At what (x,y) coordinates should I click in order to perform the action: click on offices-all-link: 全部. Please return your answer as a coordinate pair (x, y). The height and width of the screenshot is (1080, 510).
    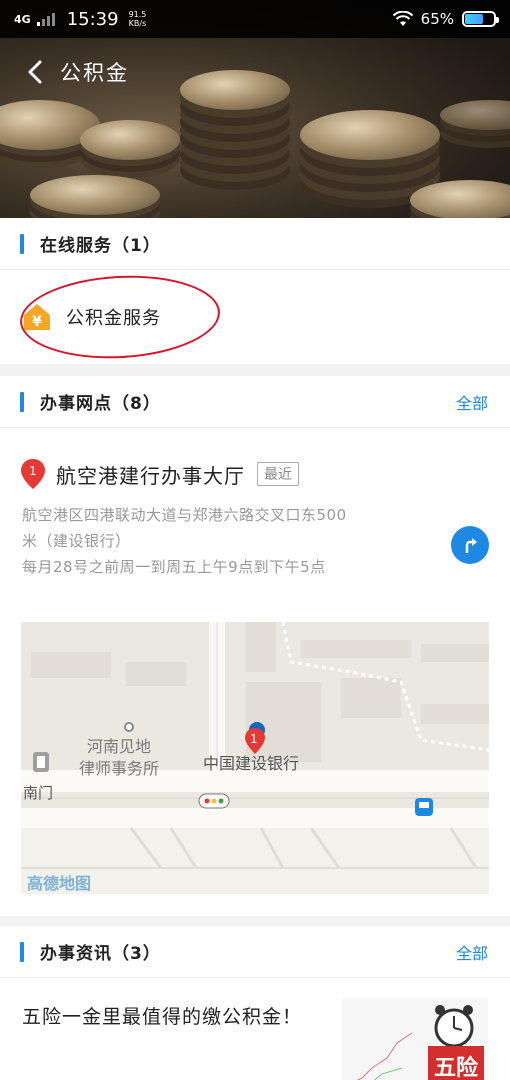
    Looking at the image, I should click on (472, 402).